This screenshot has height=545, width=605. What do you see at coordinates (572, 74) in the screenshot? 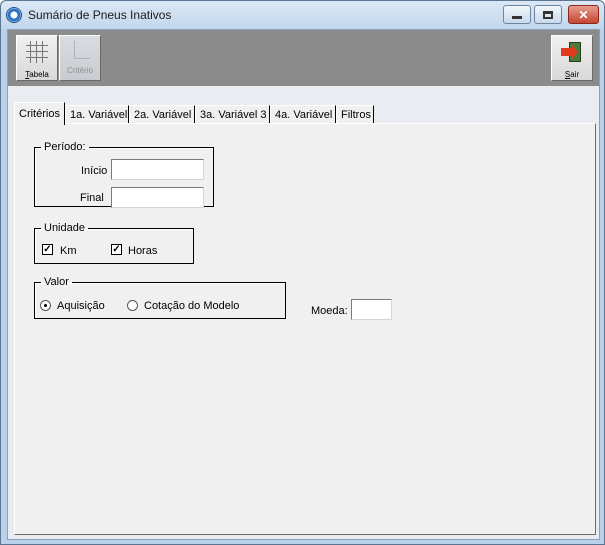
I see `sair-label: Sair` at bounding box center [572, 74].